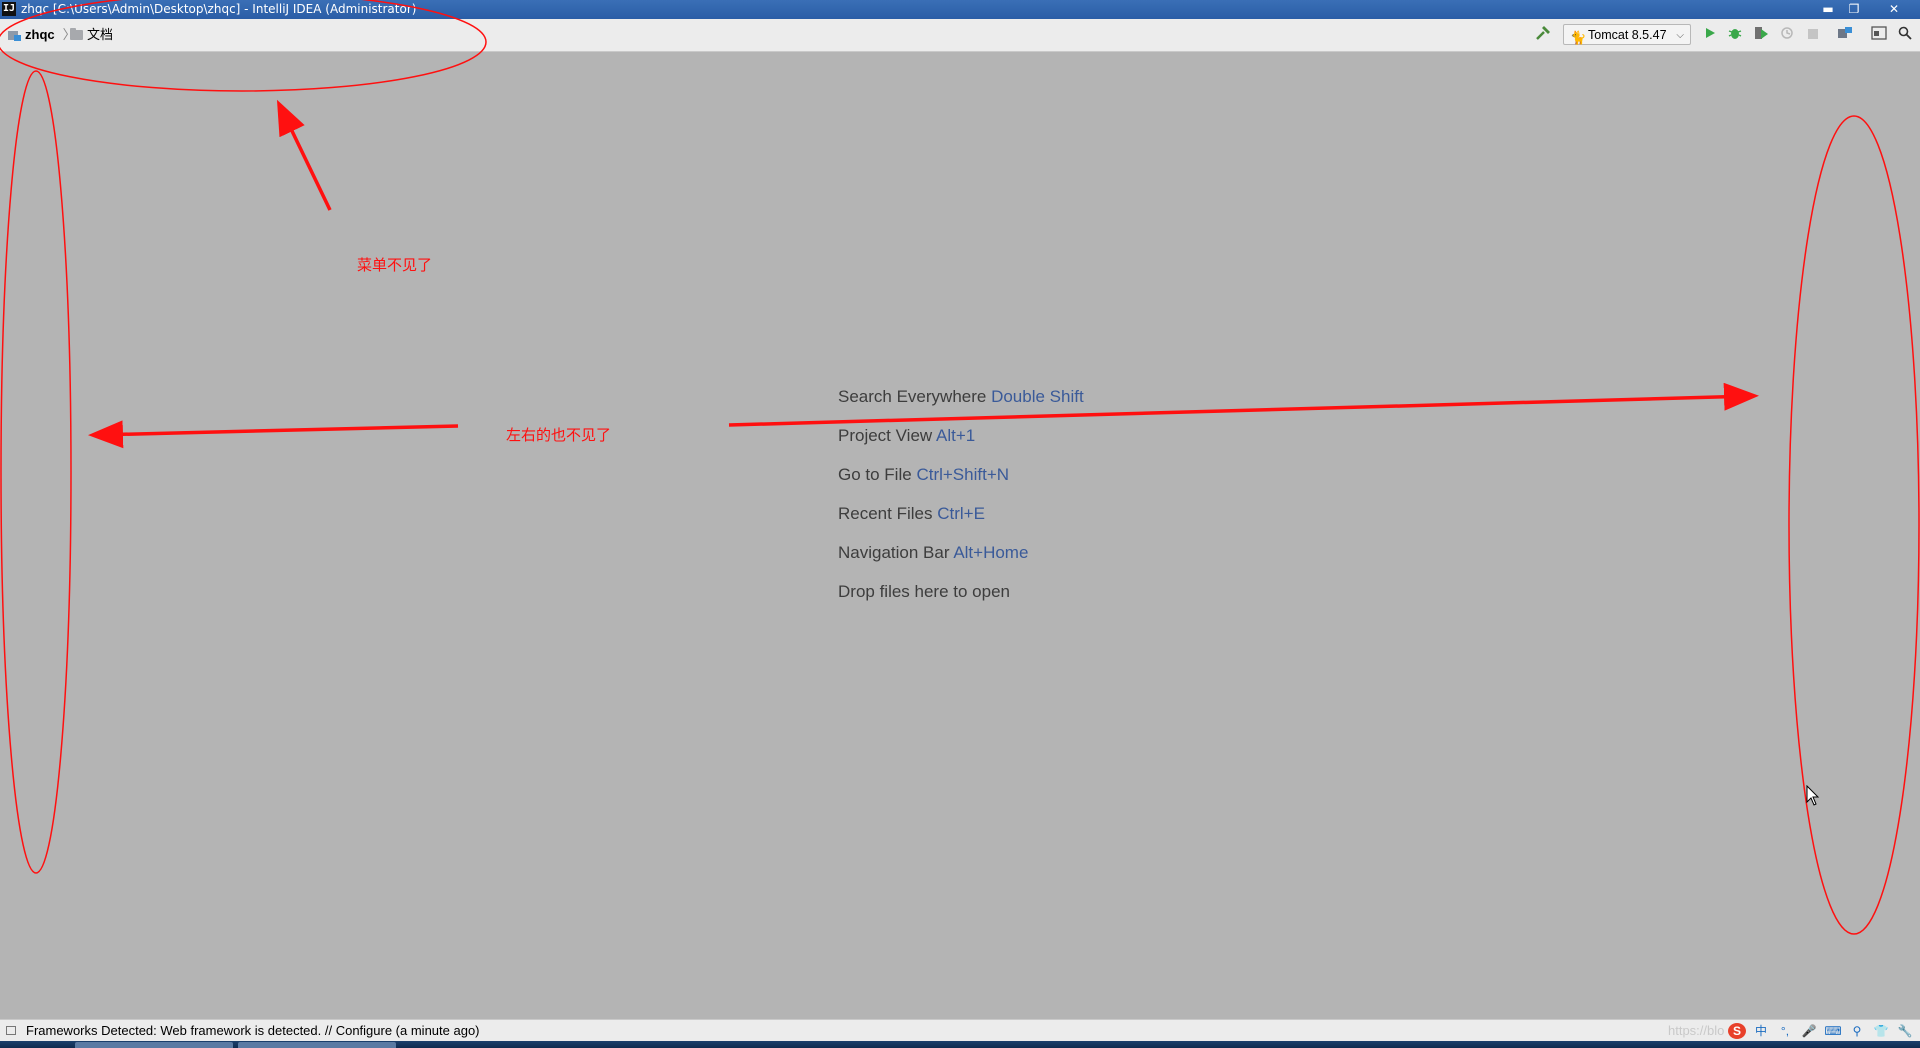 The height and width of the screenshot is (1048, 1920). What do you see at coordinates (1821, 1031) in the screenshot?
I see `ime-tray: S 中 °, 🎤 ⌨ ⚲ 👕 🔧` at bounding box center [1821, 1031].